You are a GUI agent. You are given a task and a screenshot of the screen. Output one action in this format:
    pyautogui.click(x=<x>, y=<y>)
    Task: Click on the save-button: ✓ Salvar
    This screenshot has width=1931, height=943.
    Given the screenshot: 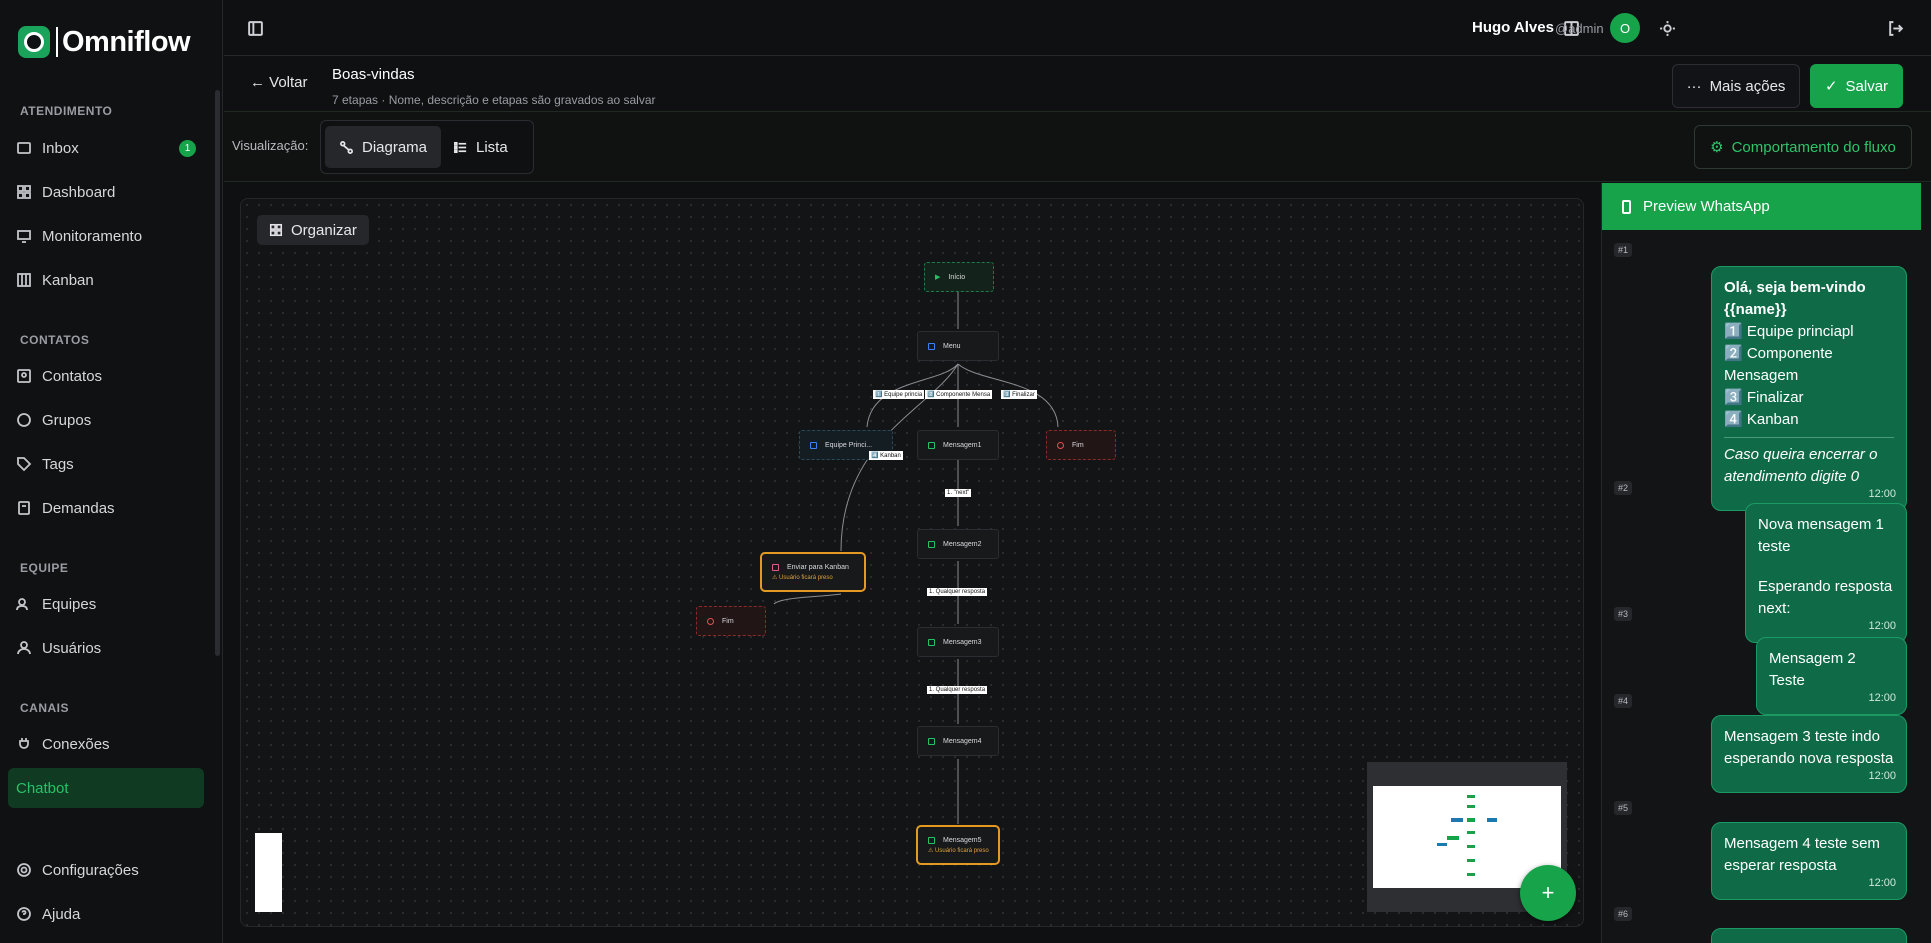 What is the action you would take?
    pyautogui.click(x=1856, y=86)
    